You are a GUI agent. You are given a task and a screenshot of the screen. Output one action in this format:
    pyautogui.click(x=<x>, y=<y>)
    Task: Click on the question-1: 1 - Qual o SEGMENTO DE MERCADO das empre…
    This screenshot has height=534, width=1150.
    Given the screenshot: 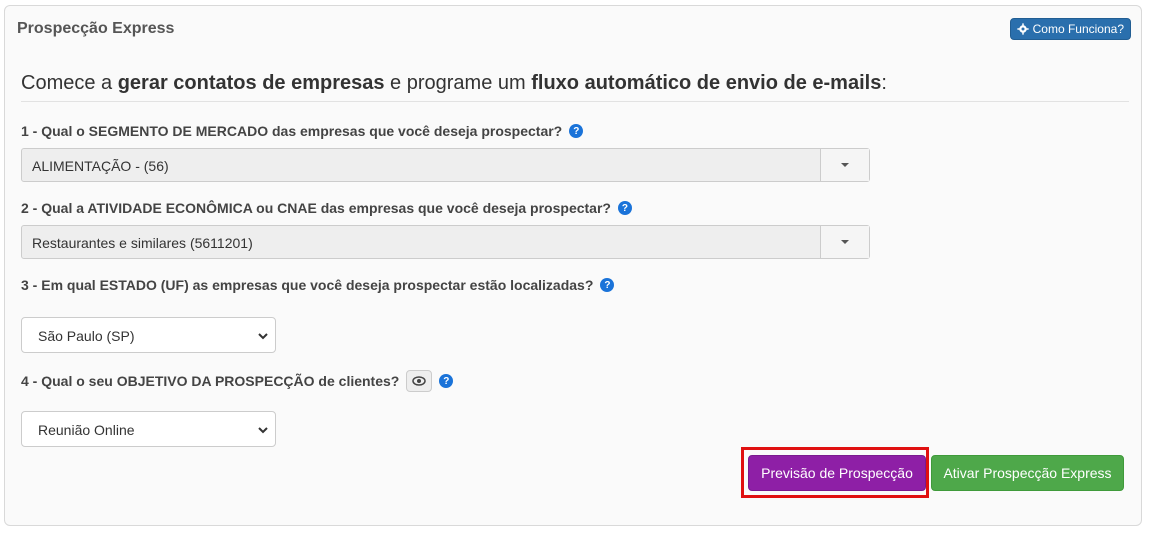 What is the action you would take?
    pyautogui.click(x=302, y=131)
    